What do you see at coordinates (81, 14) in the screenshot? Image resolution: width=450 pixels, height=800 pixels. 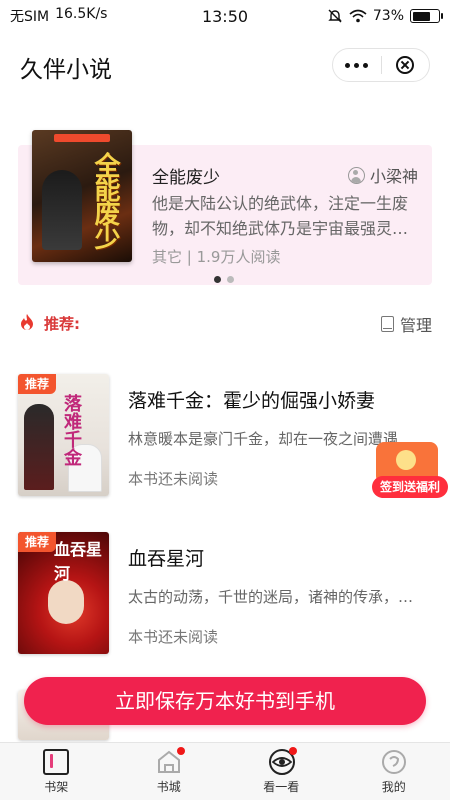 I see `network-speed: 16.5K/s` at bounding box center [81, 14].